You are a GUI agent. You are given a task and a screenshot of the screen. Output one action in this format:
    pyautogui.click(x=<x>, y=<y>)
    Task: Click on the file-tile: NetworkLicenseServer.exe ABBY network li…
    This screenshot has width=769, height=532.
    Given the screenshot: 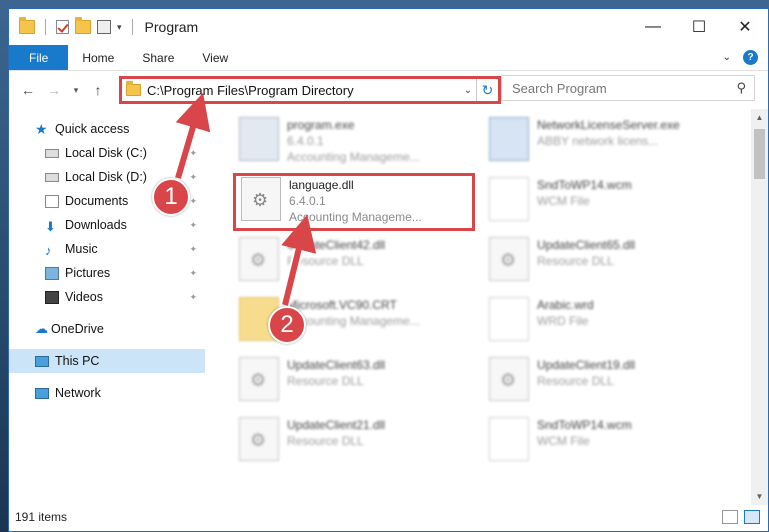 What is the action you would take?
    pyautogui.click(x=605, y=141)
    